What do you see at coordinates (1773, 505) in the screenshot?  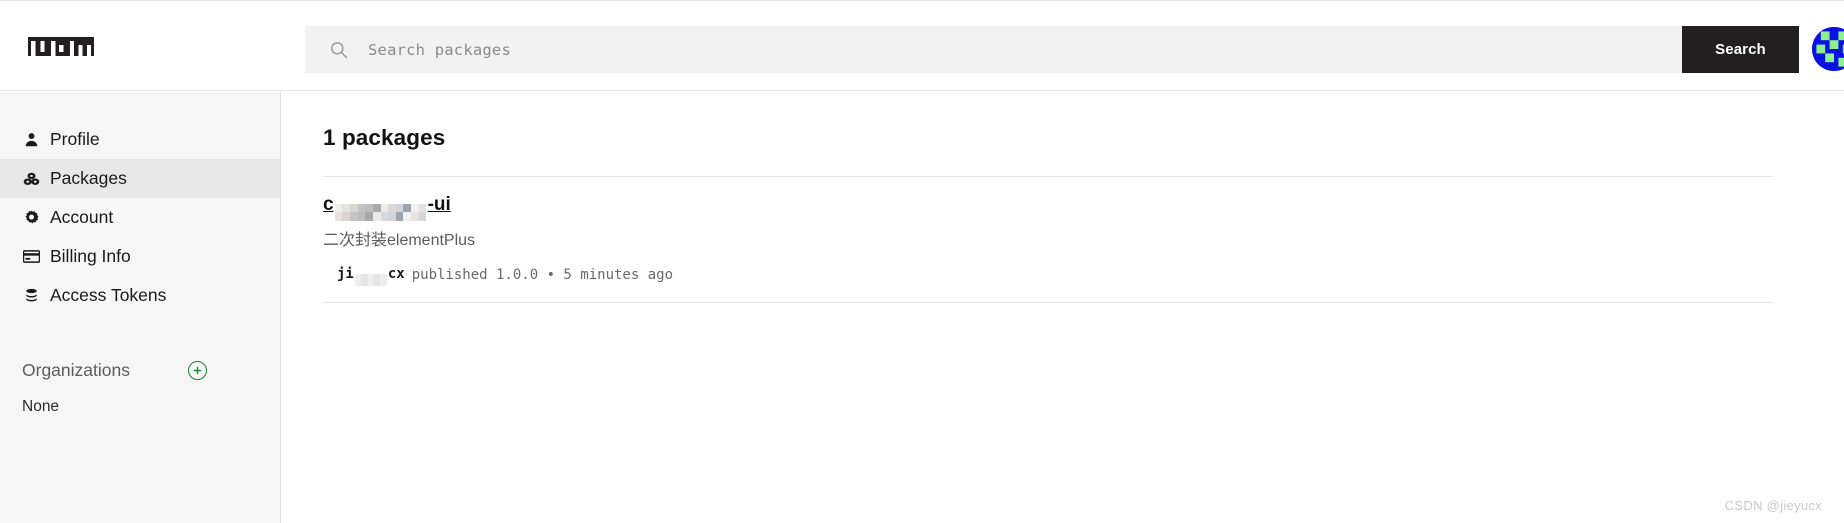 I see `watermark: CSDN @jieyucx` at bounding box center [1773, 505].